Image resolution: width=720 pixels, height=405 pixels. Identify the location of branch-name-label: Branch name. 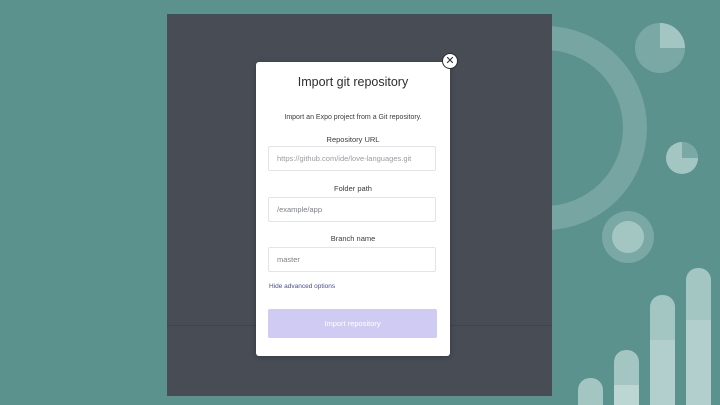
(353, 238).